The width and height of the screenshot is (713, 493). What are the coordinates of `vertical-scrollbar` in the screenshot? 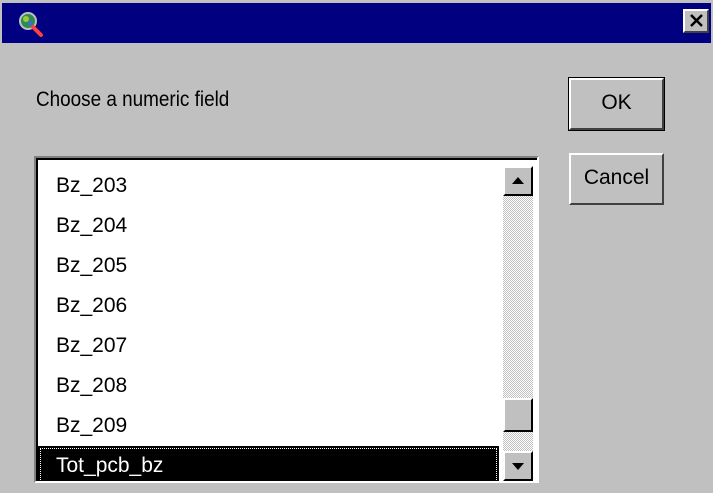 It's located at (518, 323).